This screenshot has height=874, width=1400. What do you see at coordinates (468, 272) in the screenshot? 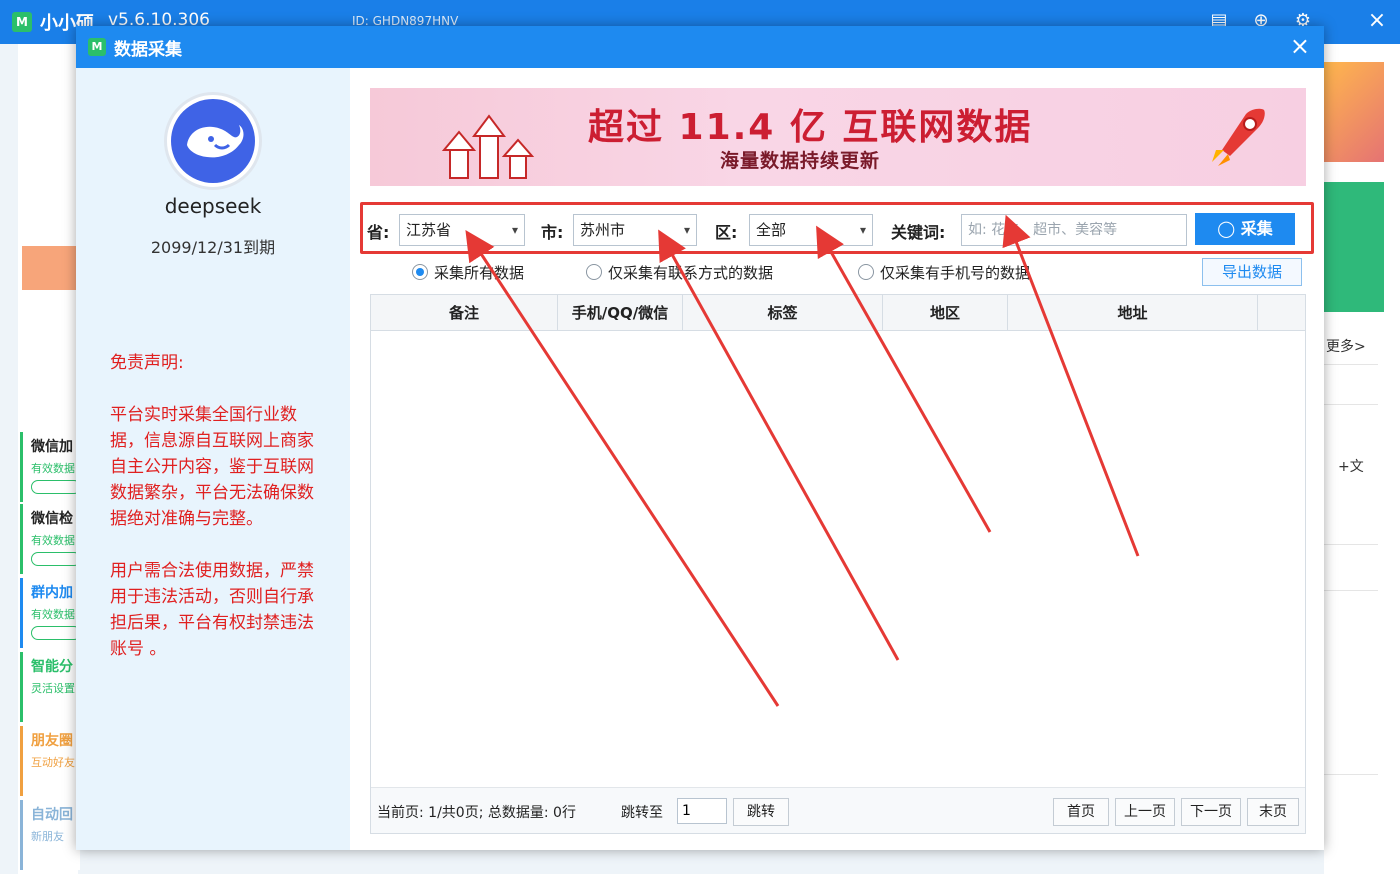
I see `option-all-data: 采集所有数据` at bounding box center [468, 272].